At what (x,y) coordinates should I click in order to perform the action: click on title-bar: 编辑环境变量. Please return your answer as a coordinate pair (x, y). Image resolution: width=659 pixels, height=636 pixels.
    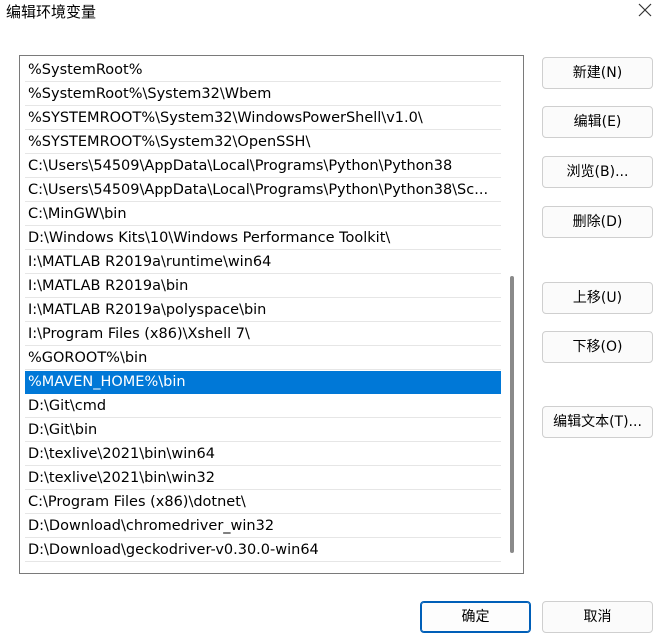
    Looking at the image, I should click on (329, 13).